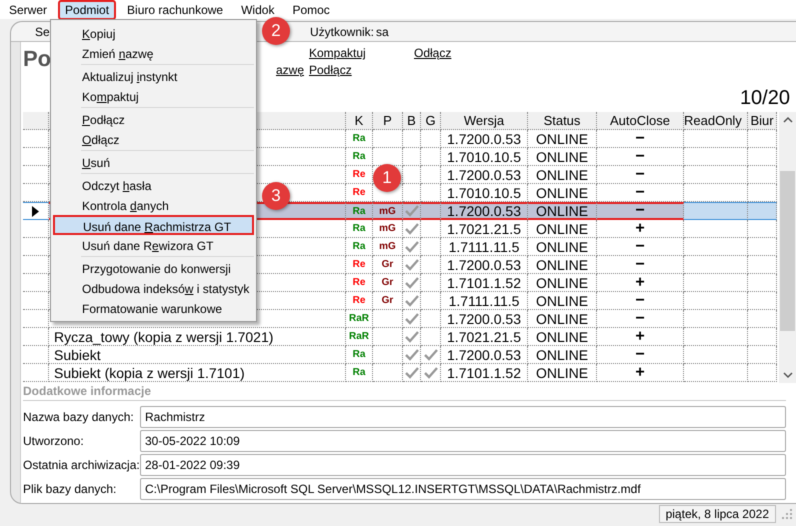 Image resolution: width=796 pixels, height=526 pixels. I want to click on user-label: Użytkownik:, so click(343, 31).